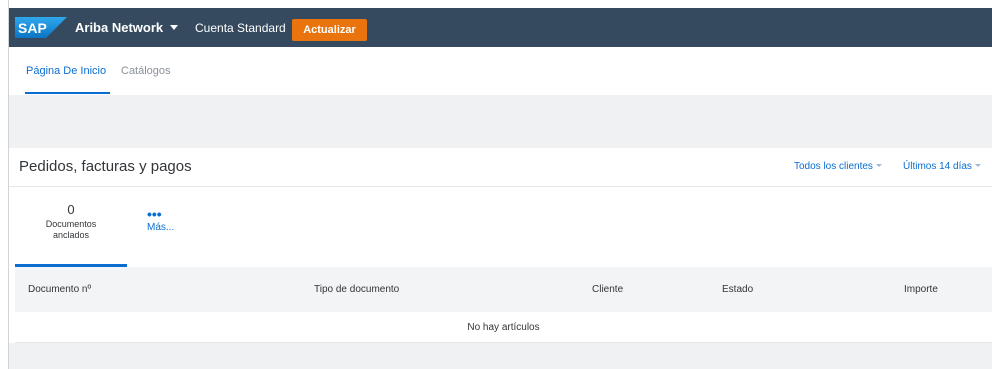 This screenshot has height=369, width=992. I want to click on clients-filter-label: Todos los clientes, so click(833, 166).